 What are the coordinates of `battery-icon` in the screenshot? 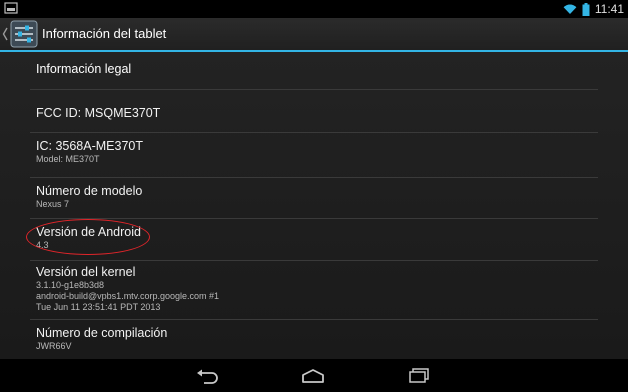 It's located at (586, 9).